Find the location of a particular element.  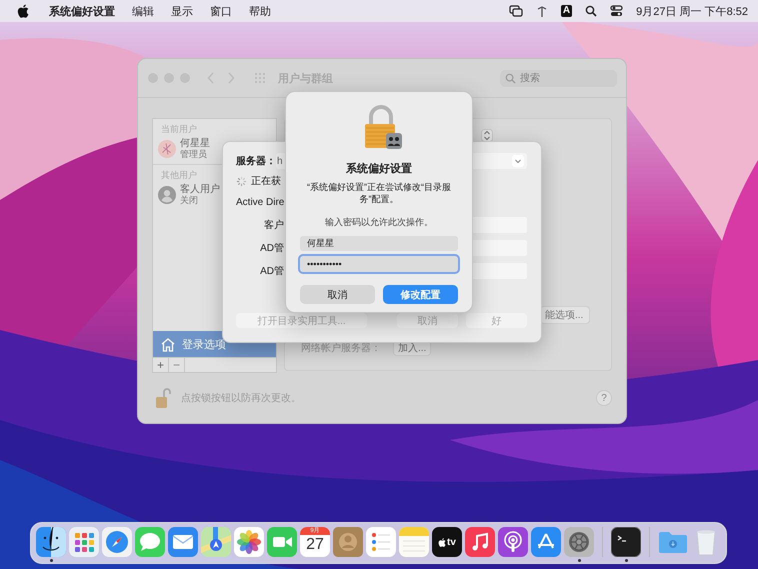

dialog-title: 系统偏好设置 is located at coordinates (379, 169).